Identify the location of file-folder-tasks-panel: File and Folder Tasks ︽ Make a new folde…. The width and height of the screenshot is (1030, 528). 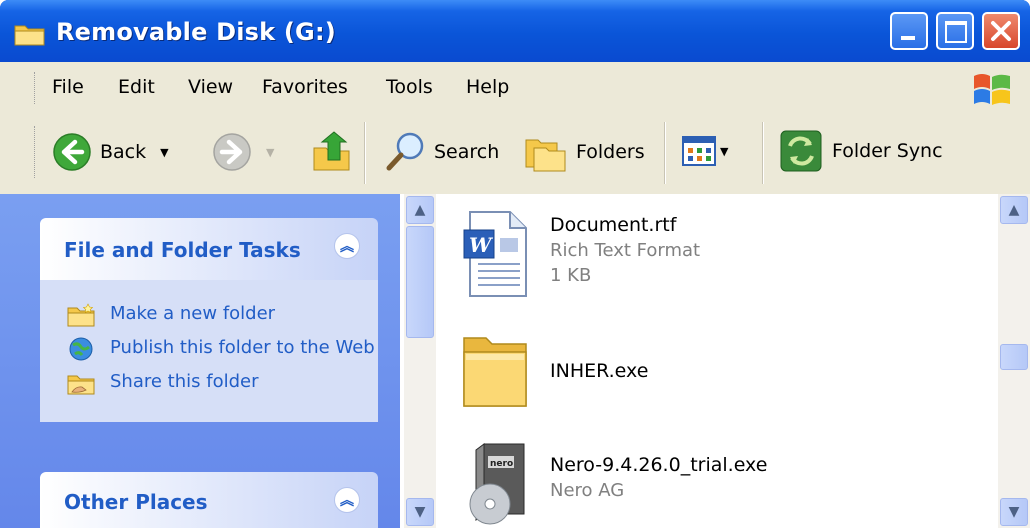
(209, 320).